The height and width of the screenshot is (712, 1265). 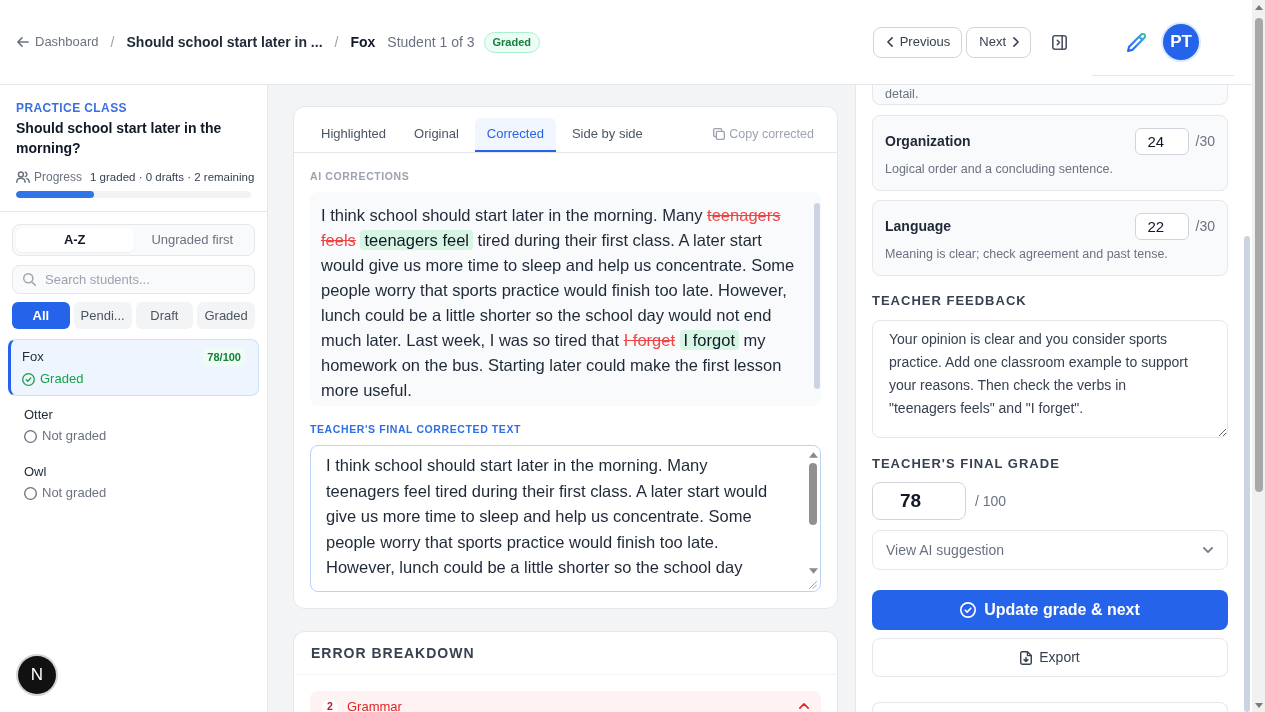 I want to click on student-position: Student 1 of 3, so click(x=431, y=42).